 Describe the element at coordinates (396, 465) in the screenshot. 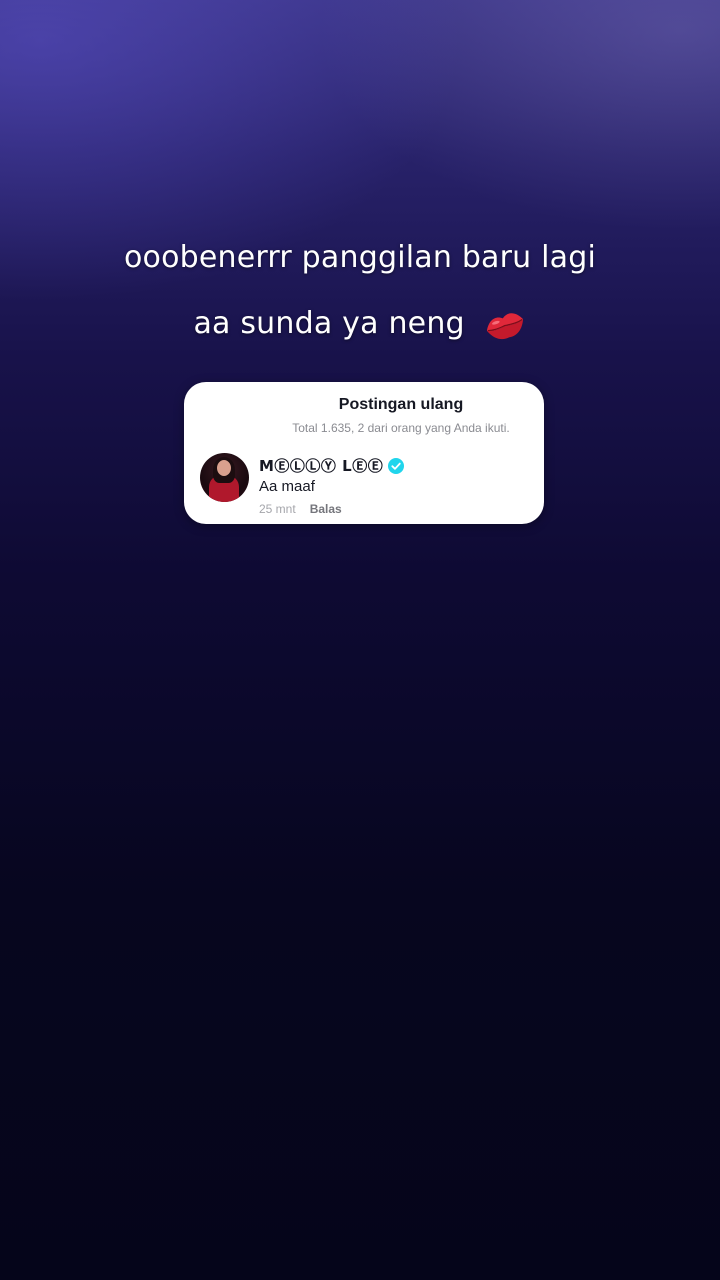

I see `verified-badge-icon` at that location.